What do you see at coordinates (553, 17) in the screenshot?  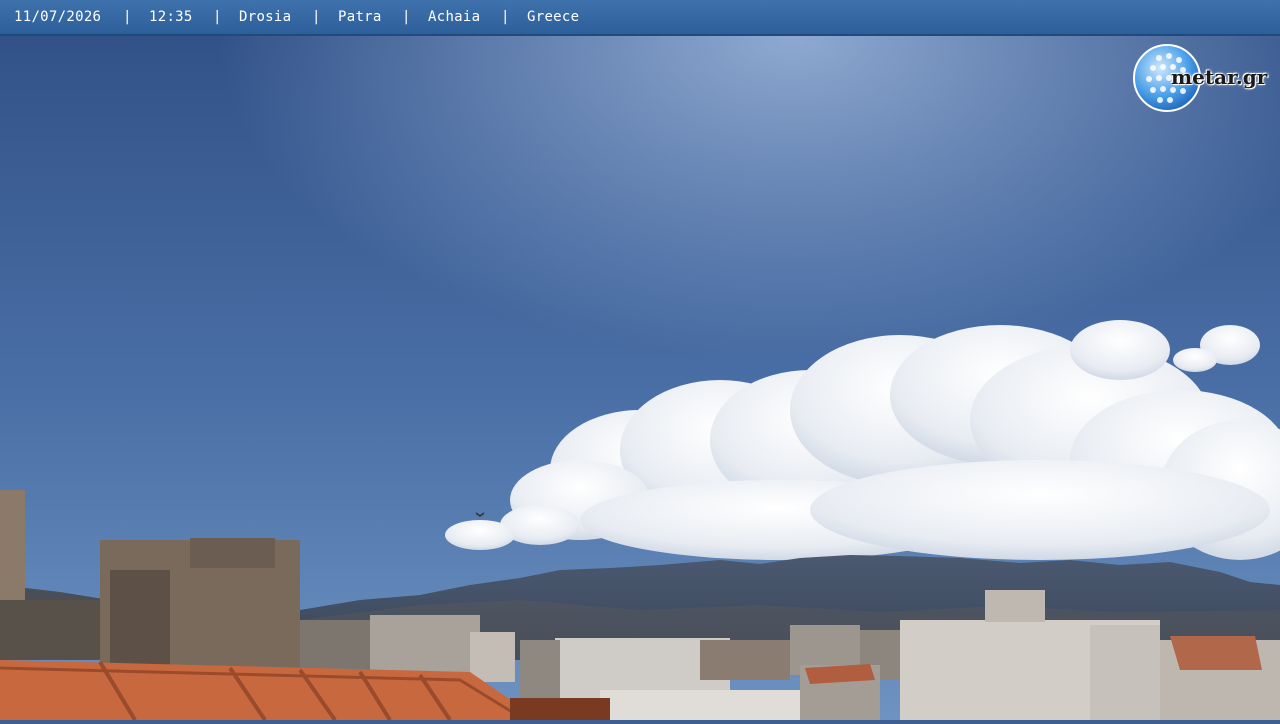 I see `country-label: Greece` at bounding box center [553, 17].